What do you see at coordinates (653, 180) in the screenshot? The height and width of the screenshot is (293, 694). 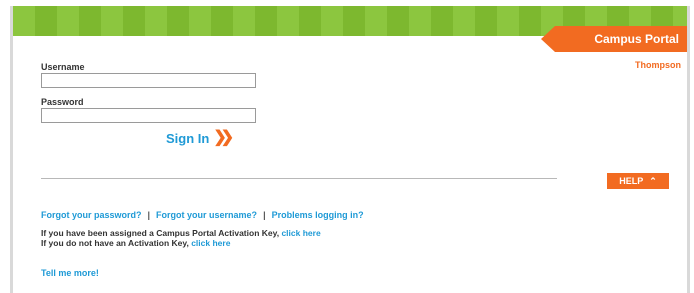 I see `chevron-up-icon: ⌃` at bounding box center [653, 180].